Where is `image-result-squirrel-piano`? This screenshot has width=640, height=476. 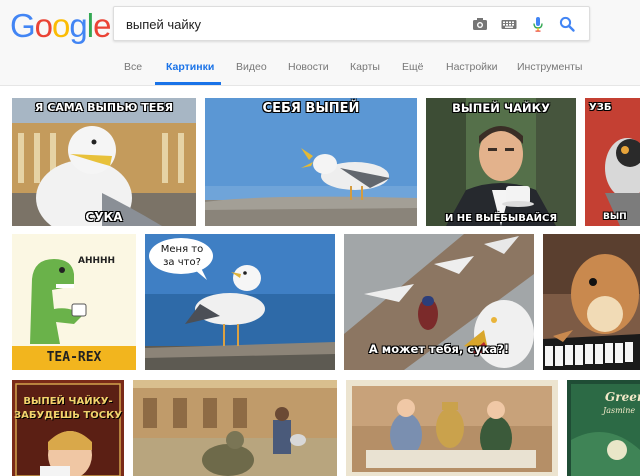 image-result-squirrel-piano is located at coordinates (591, 302).